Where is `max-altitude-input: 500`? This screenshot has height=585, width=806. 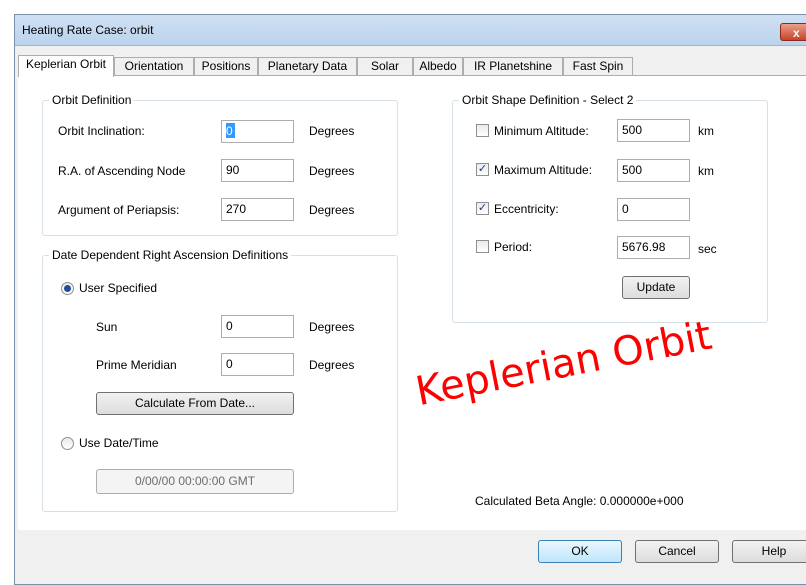
max-altitude-input: 500 is located at coordinates (653, 170).